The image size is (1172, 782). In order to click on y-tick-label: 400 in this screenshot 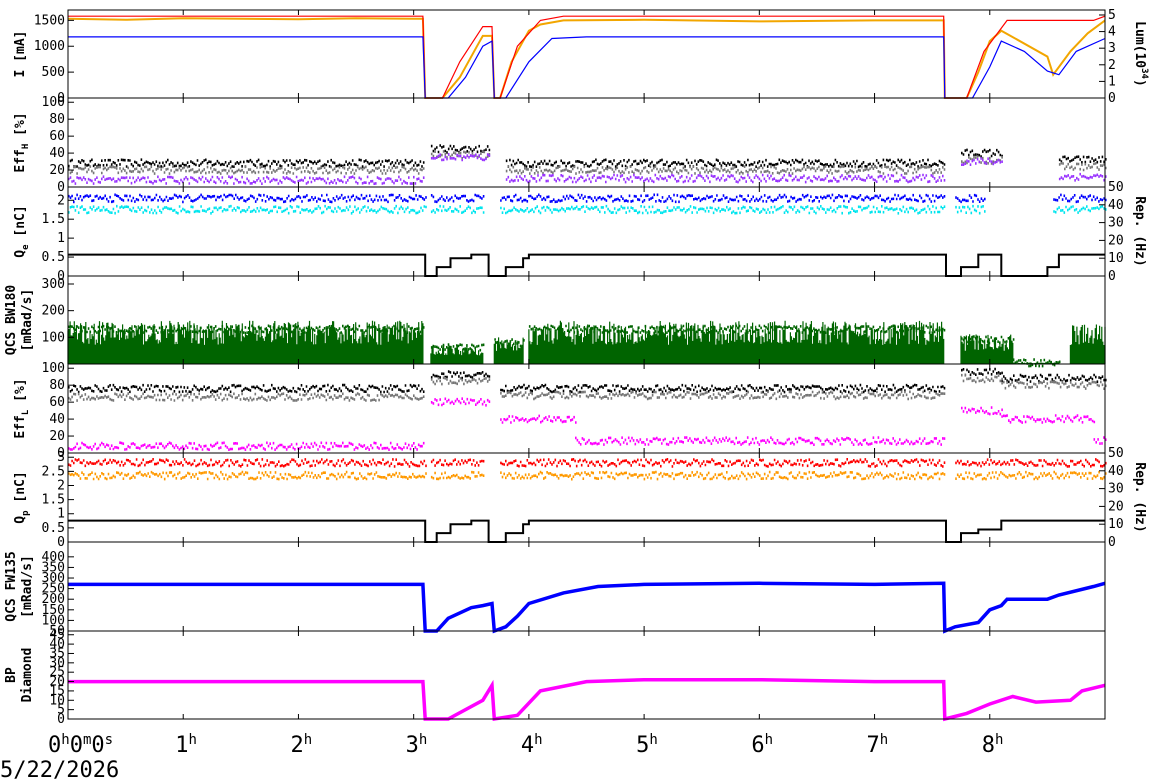, I will do `click(53, 557)`.